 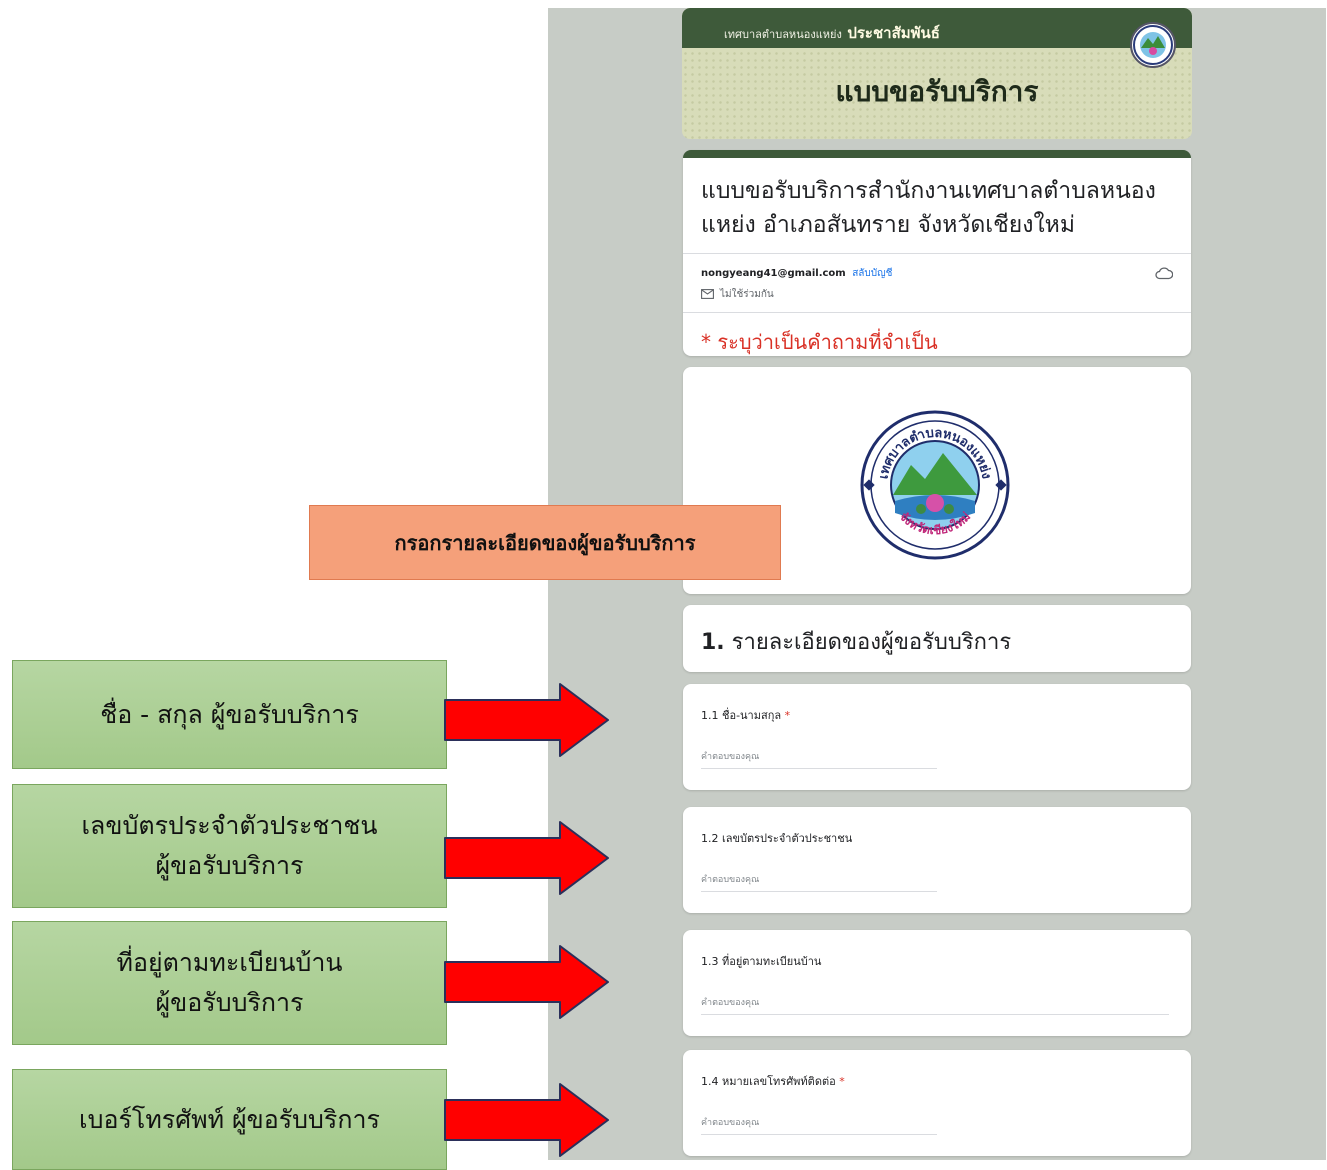 I want to click on banner-seal-logo, so click(x=1153, y=45).